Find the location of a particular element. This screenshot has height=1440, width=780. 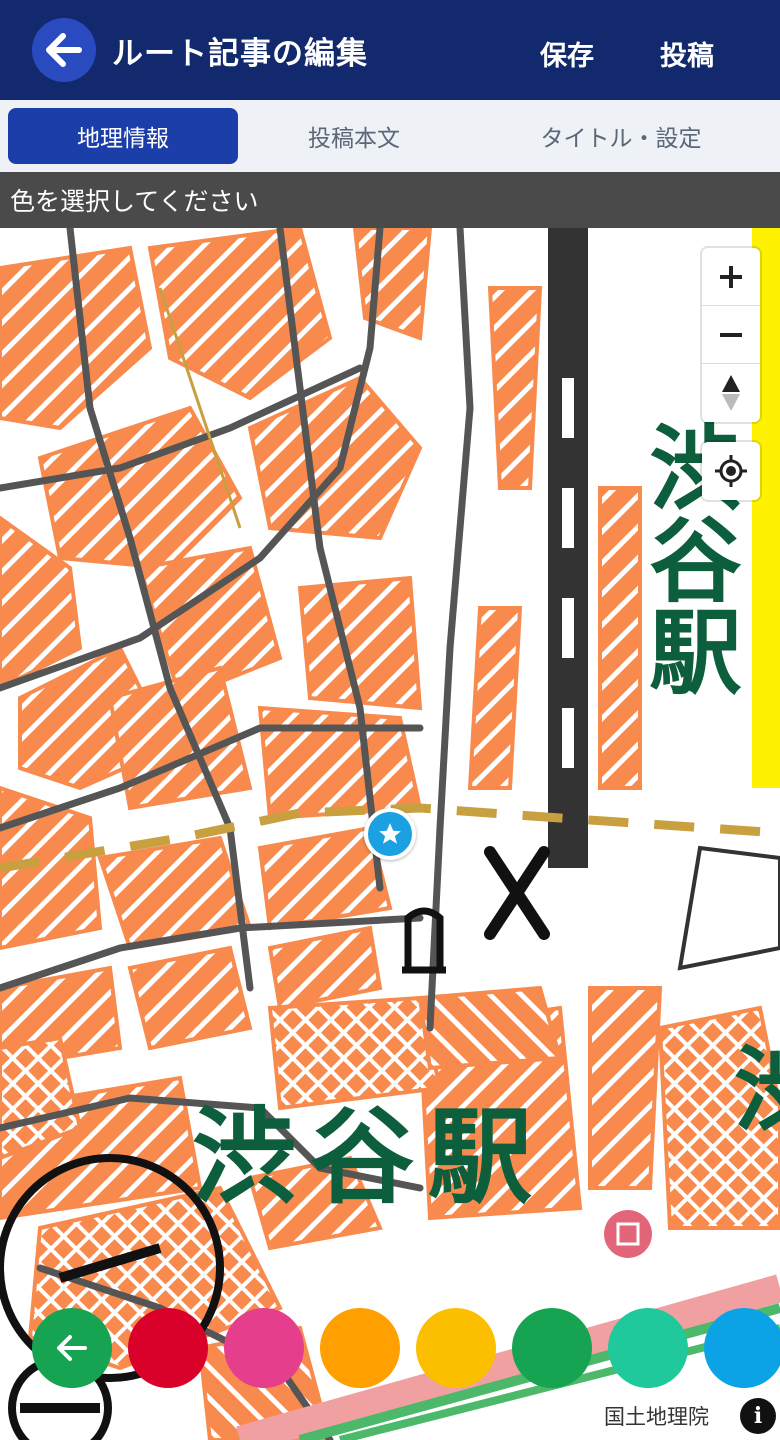

station-label-horizontal: 渋谷駅 is located at coordinates (369, 1157).